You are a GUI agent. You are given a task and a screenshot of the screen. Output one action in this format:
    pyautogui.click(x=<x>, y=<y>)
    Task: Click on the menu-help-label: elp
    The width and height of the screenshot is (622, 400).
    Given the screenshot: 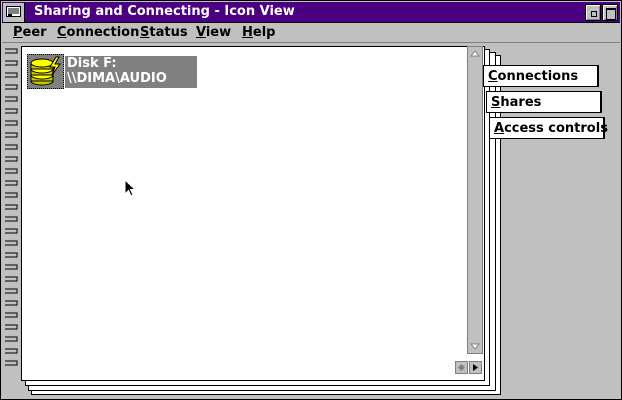 What is the action you would take?
    pyautogui.click(x=264, y=32)
    